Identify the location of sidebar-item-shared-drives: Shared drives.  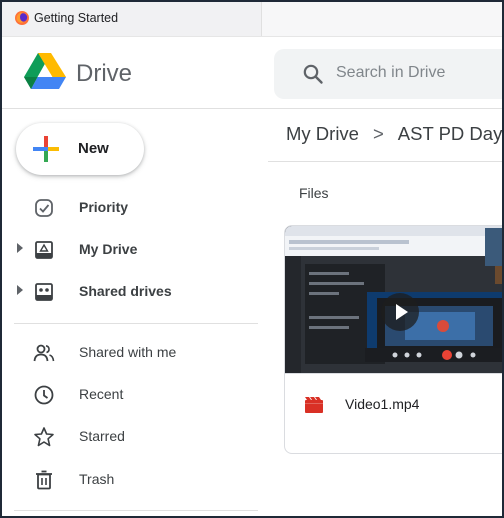
(129, 292).